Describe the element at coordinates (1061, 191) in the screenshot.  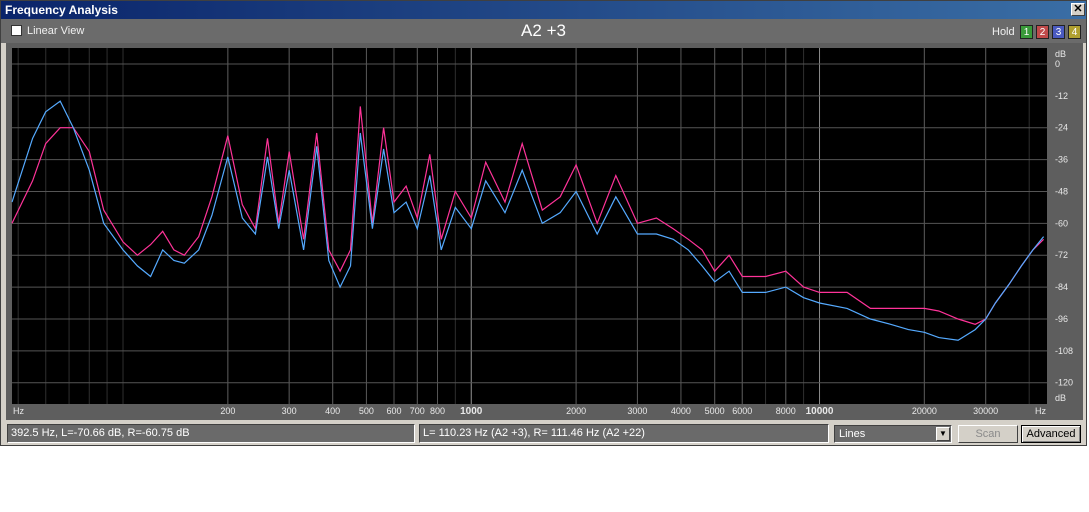
I see `y-tick-label: -48` at that location.